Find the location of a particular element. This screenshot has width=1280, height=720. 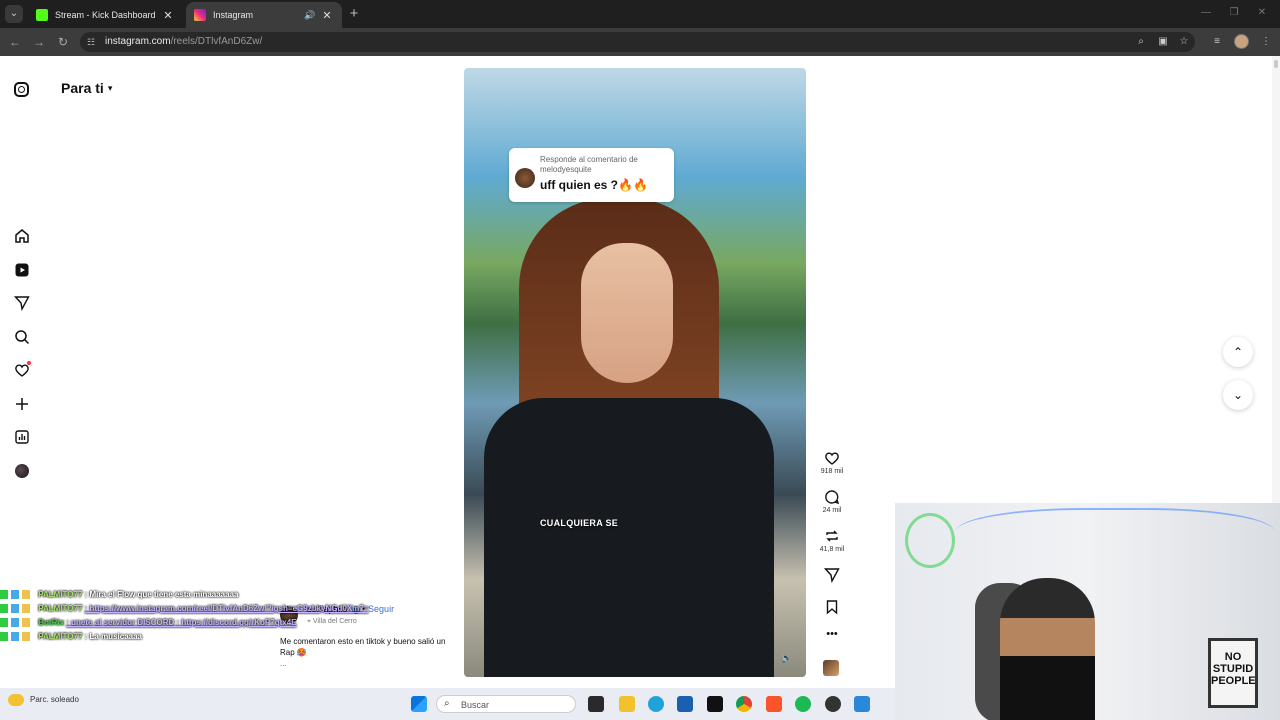

search-placeholder: Buscar is located at coordinates (475, 705).